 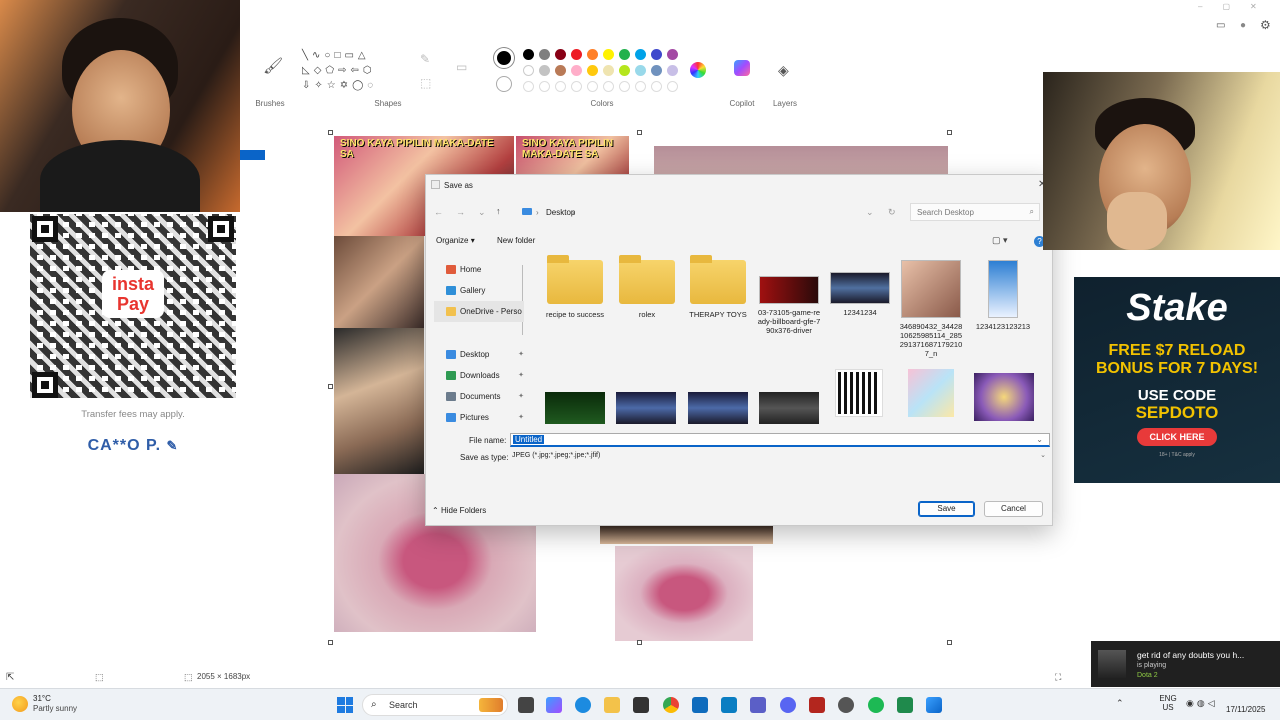 I want to click on account-icon: ●, so click(x=1243, y=25).